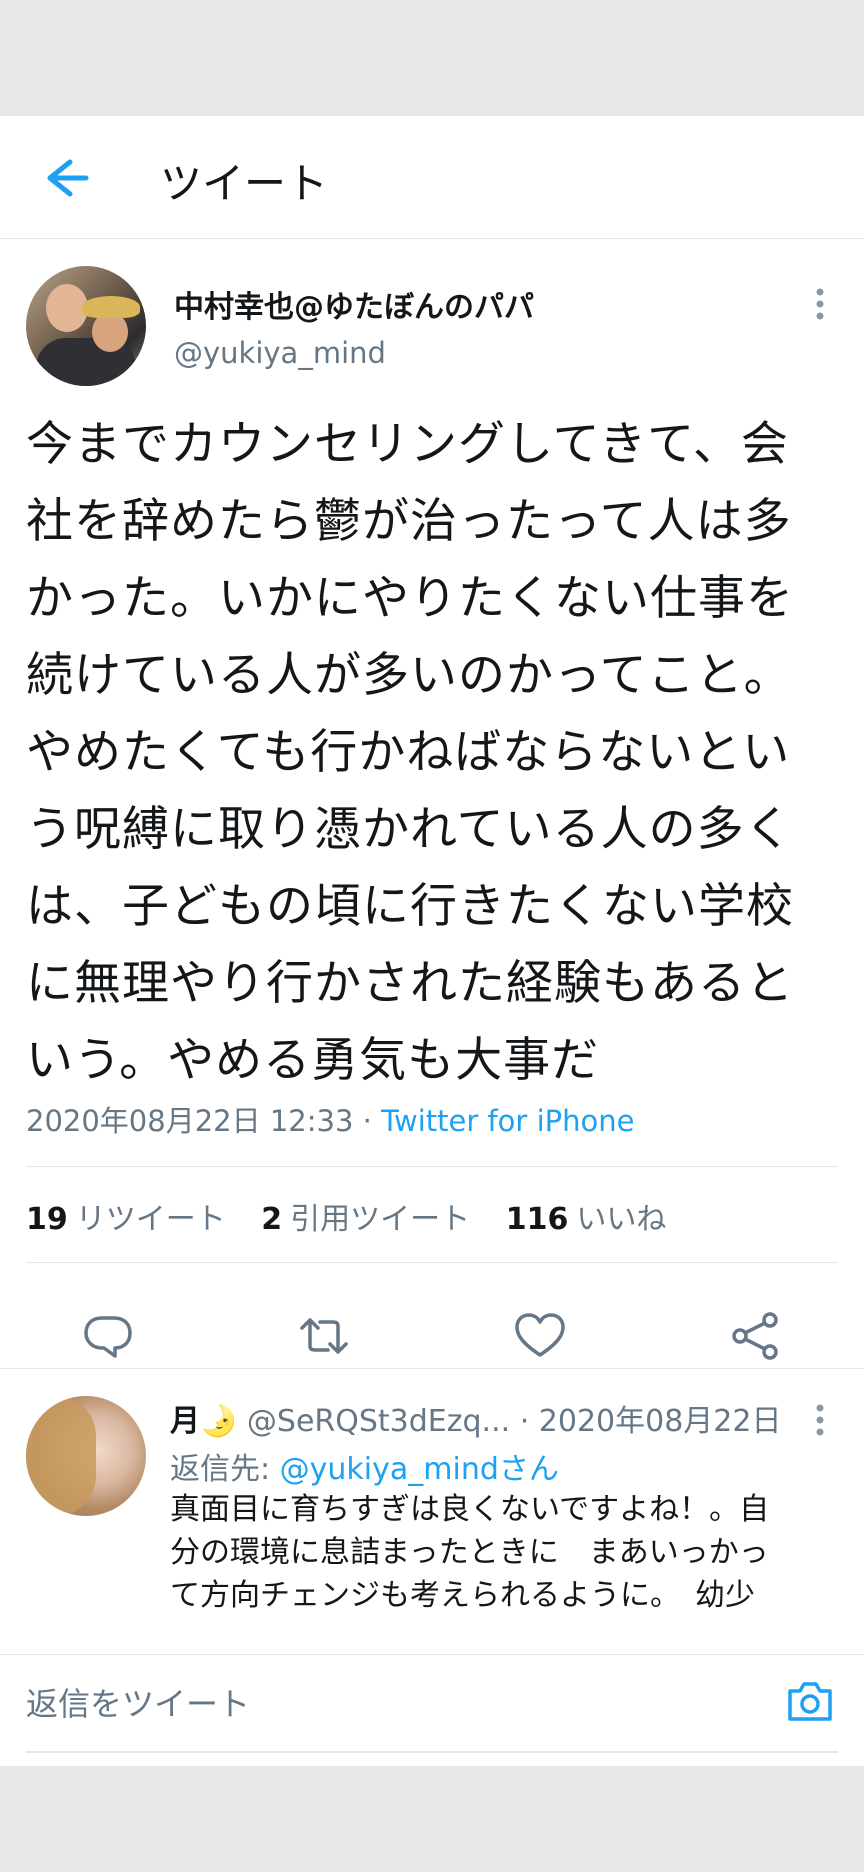  I want to click on author-handle: @yukiya_mind, so click(280, 353).